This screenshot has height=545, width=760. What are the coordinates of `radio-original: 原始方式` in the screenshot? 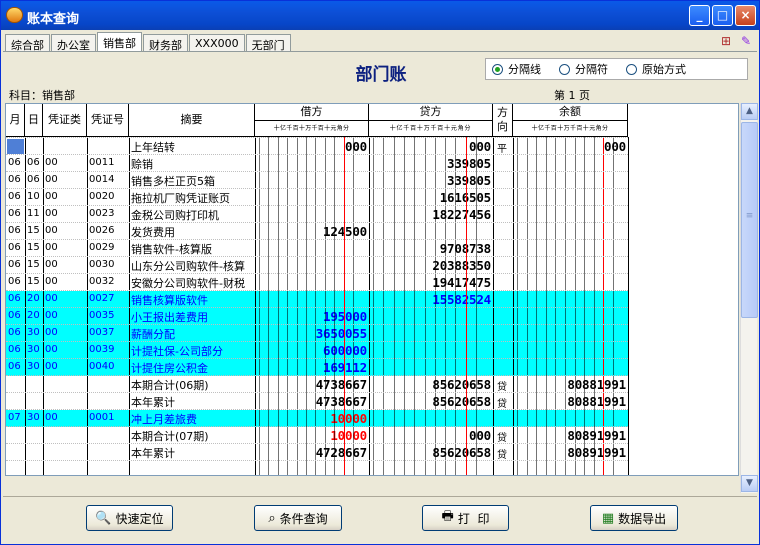 It's located at (656, 69).